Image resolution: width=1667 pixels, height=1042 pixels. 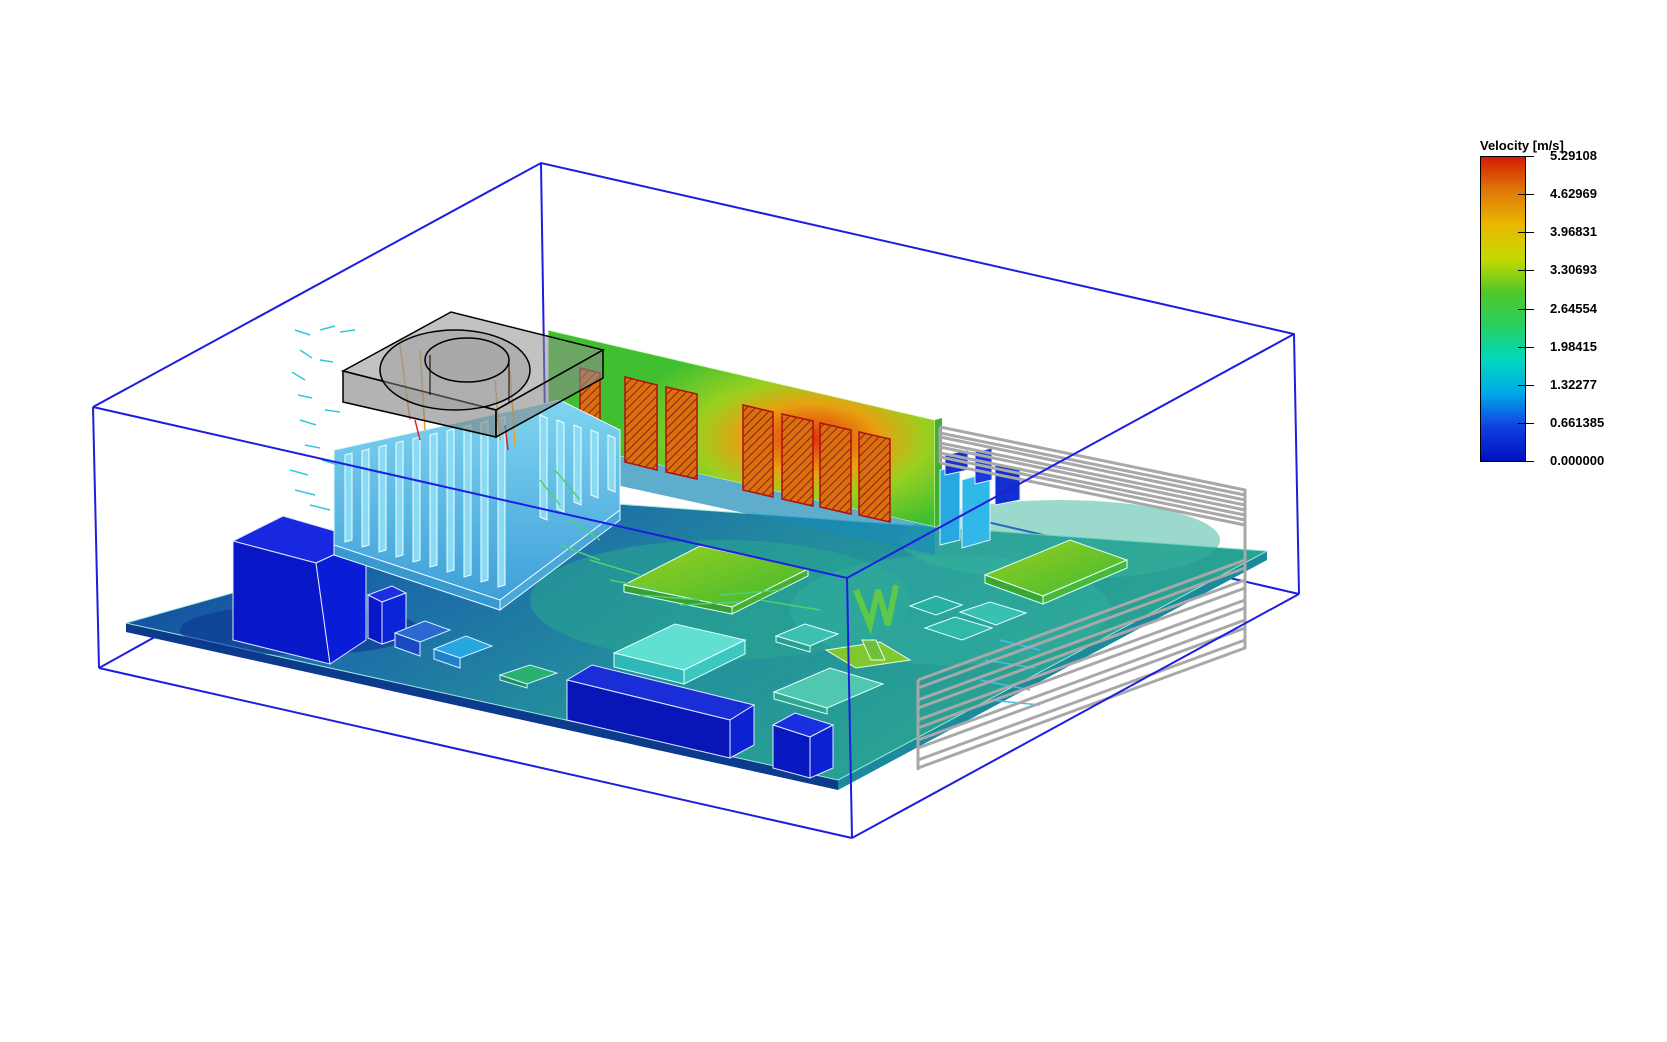 What do you see at coordinates (1573, 270) in the screenshot?
I see `legend-value-label: 3.30693` at bounding box center [1573, 270].